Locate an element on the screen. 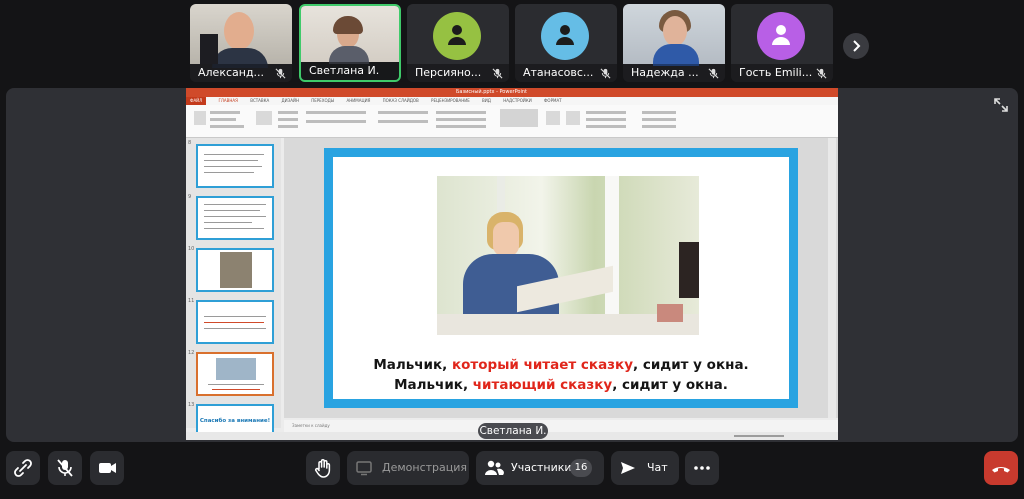  slide-thumbnail-selected is located at coordinates (235, 374).